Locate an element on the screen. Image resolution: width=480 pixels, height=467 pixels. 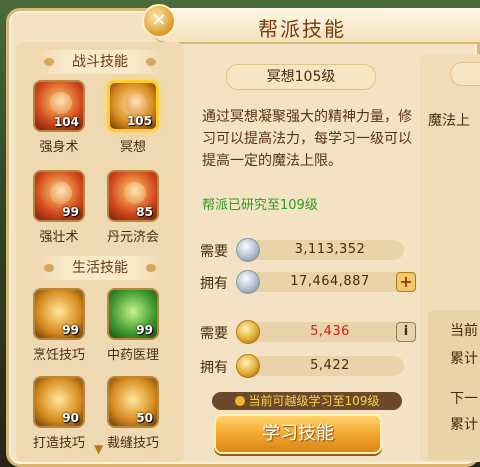
skill-icon: 90 is located at coordinates (59, 402).